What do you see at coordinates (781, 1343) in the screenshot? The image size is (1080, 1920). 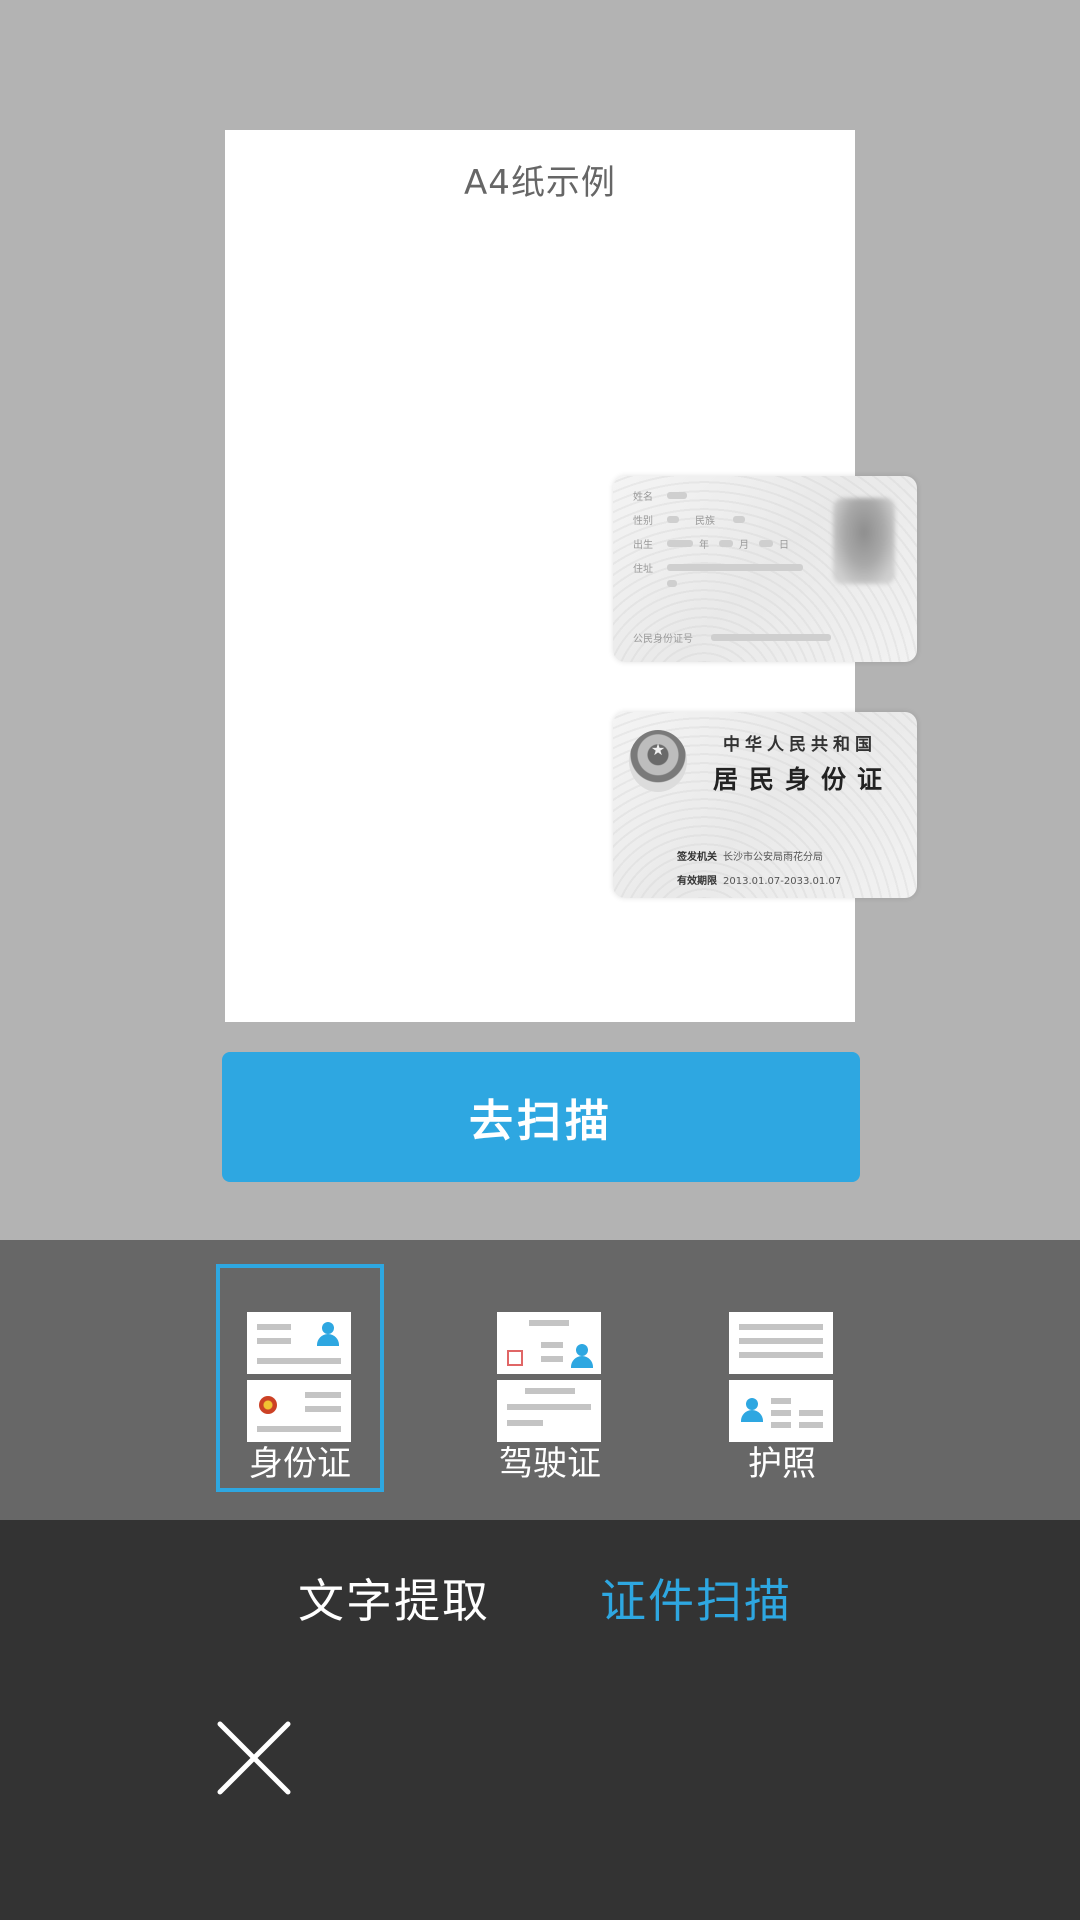 I see `passport-top-thumb-icon` at bounding box center [781, 1343].